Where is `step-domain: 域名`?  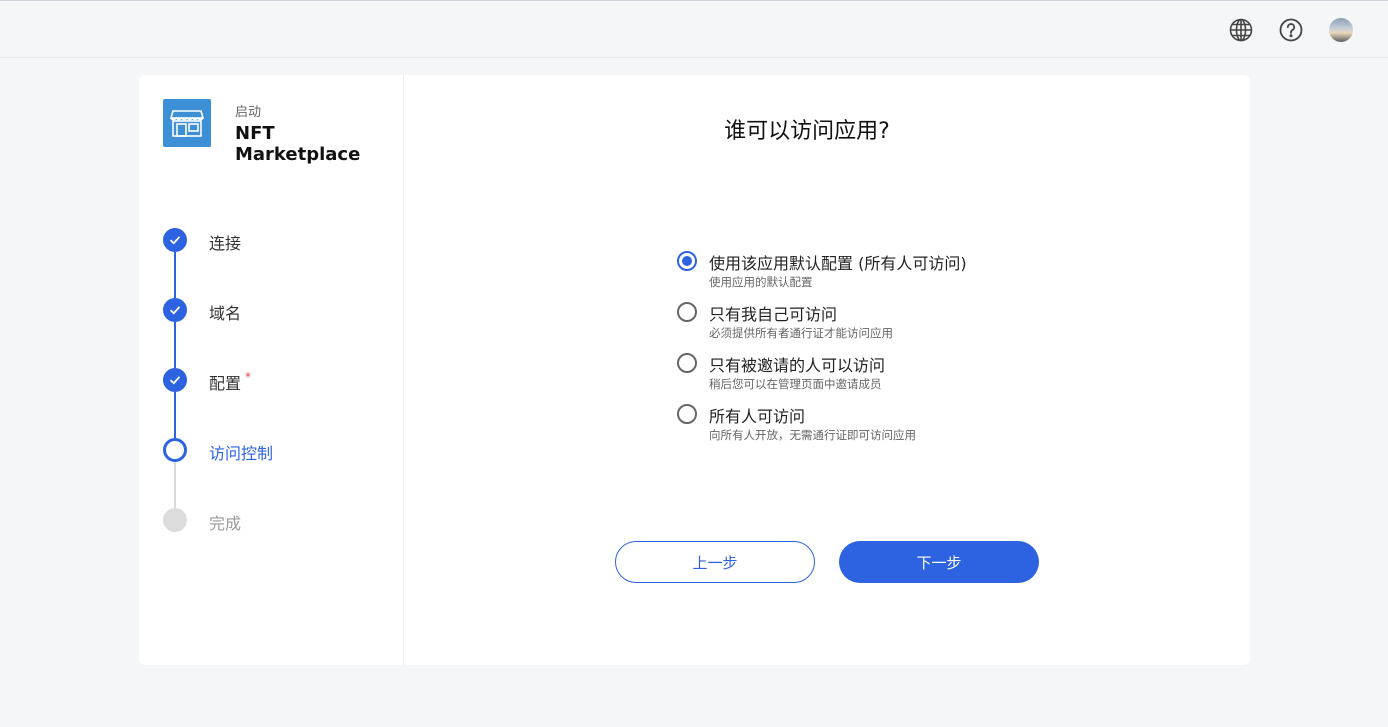 step-domain: 域名 is located at coordinates (273, 310).